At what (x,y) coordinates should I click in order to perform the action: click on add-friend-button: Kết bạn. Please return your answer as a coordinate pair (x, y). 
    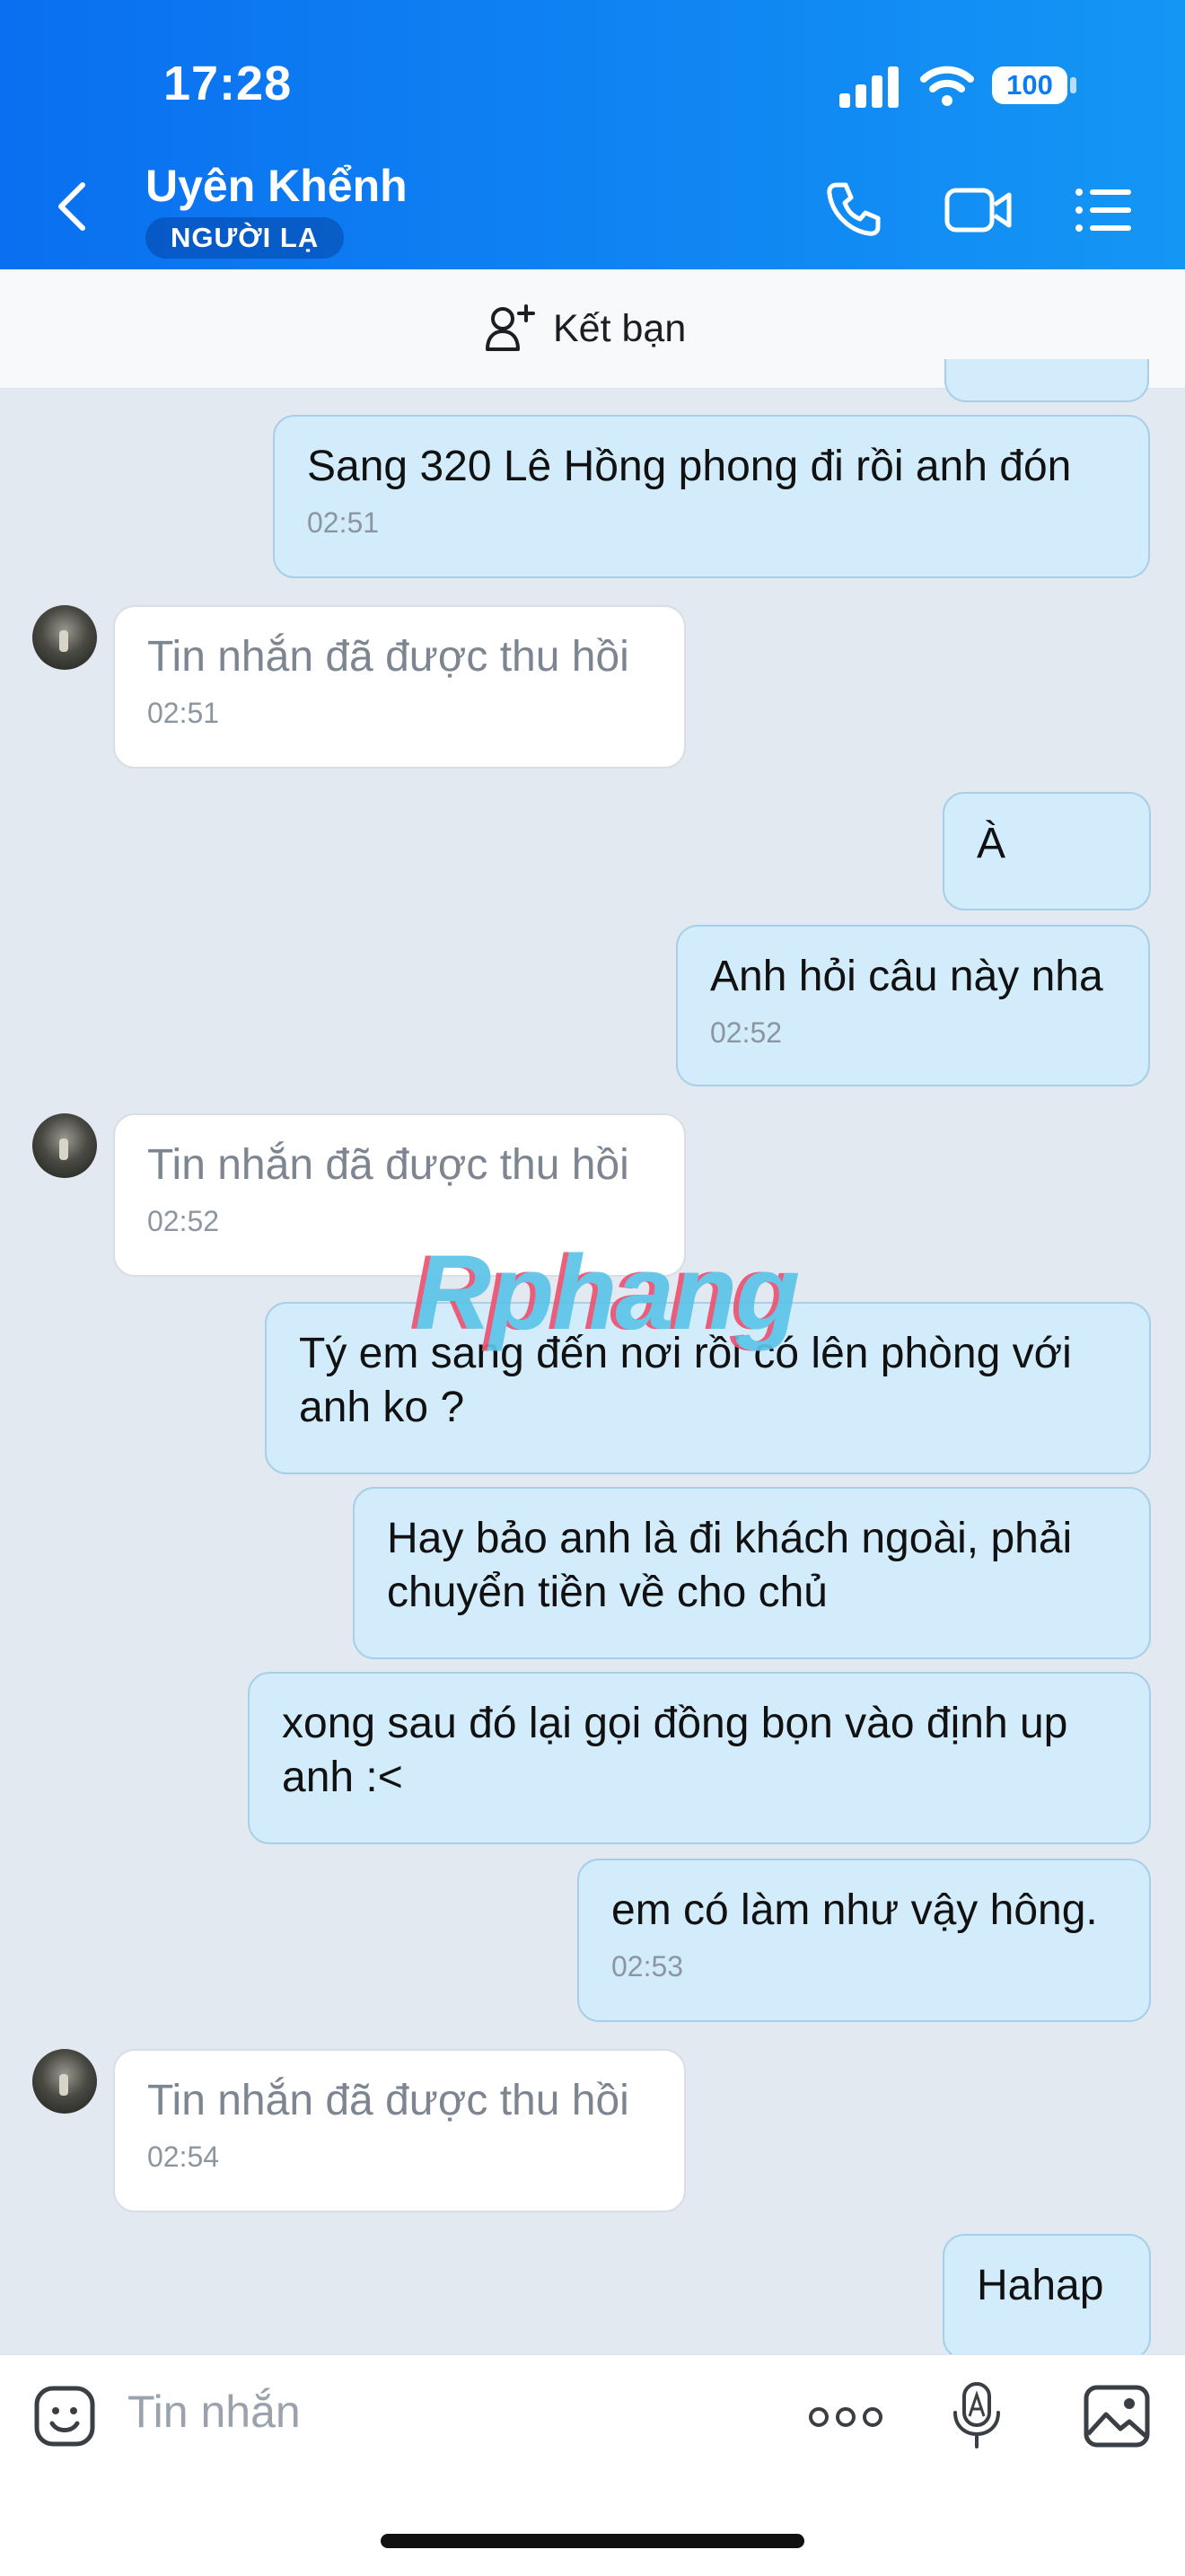
    Looking at the image, I should click on (585, 329).